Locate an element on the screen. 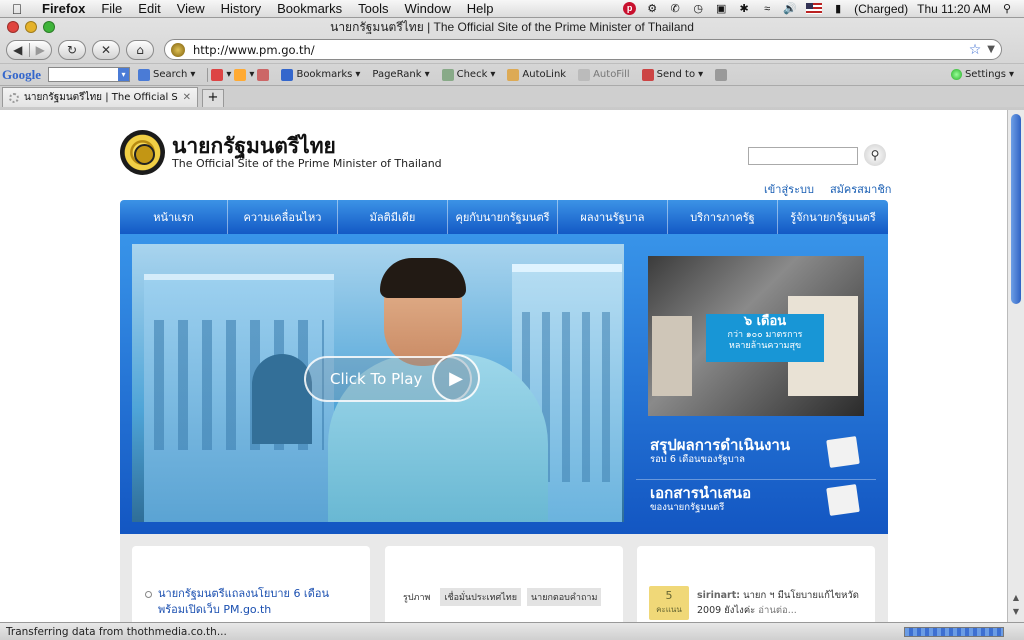 This screenshot has height=640, width=1024. send-to-button: Send to ▾ is located at coordinates (672, 74).